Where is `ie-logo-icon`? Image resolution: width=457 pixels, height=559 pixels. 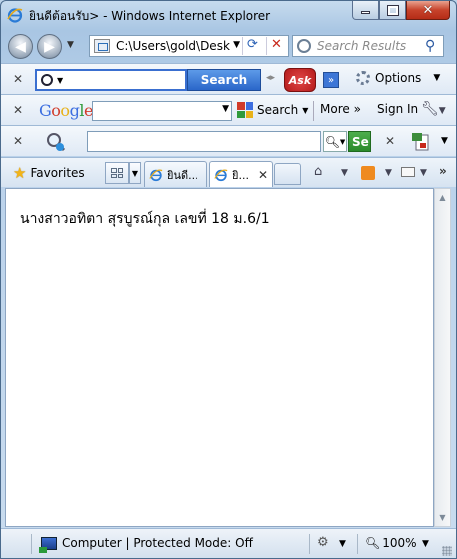
ie-logo-icon is located at coordinates (15, 15).